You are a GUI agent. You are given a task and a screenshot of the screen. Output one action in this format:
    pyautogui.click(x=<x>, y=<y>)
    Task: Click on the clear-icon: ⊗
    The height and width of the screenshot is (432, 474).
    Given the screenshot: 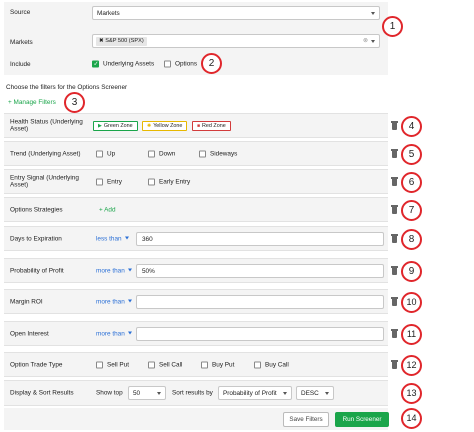 What is the action you would take?
    pyautogui.click(x=365, y=40)
    